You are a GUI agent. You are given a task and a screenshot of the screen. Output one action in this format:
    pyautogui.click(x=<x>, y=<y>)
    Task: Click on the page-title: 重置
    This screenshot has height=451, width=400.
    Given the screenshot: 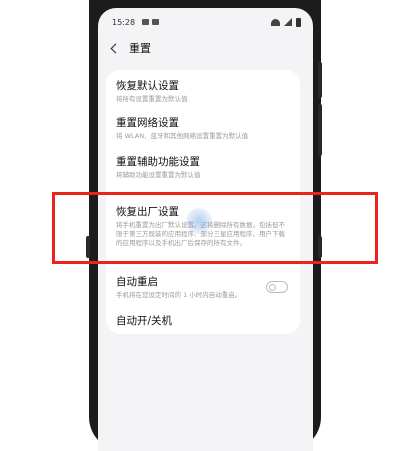 What is the action you would take?
    pyautogui.click(x=140, y=48)
    